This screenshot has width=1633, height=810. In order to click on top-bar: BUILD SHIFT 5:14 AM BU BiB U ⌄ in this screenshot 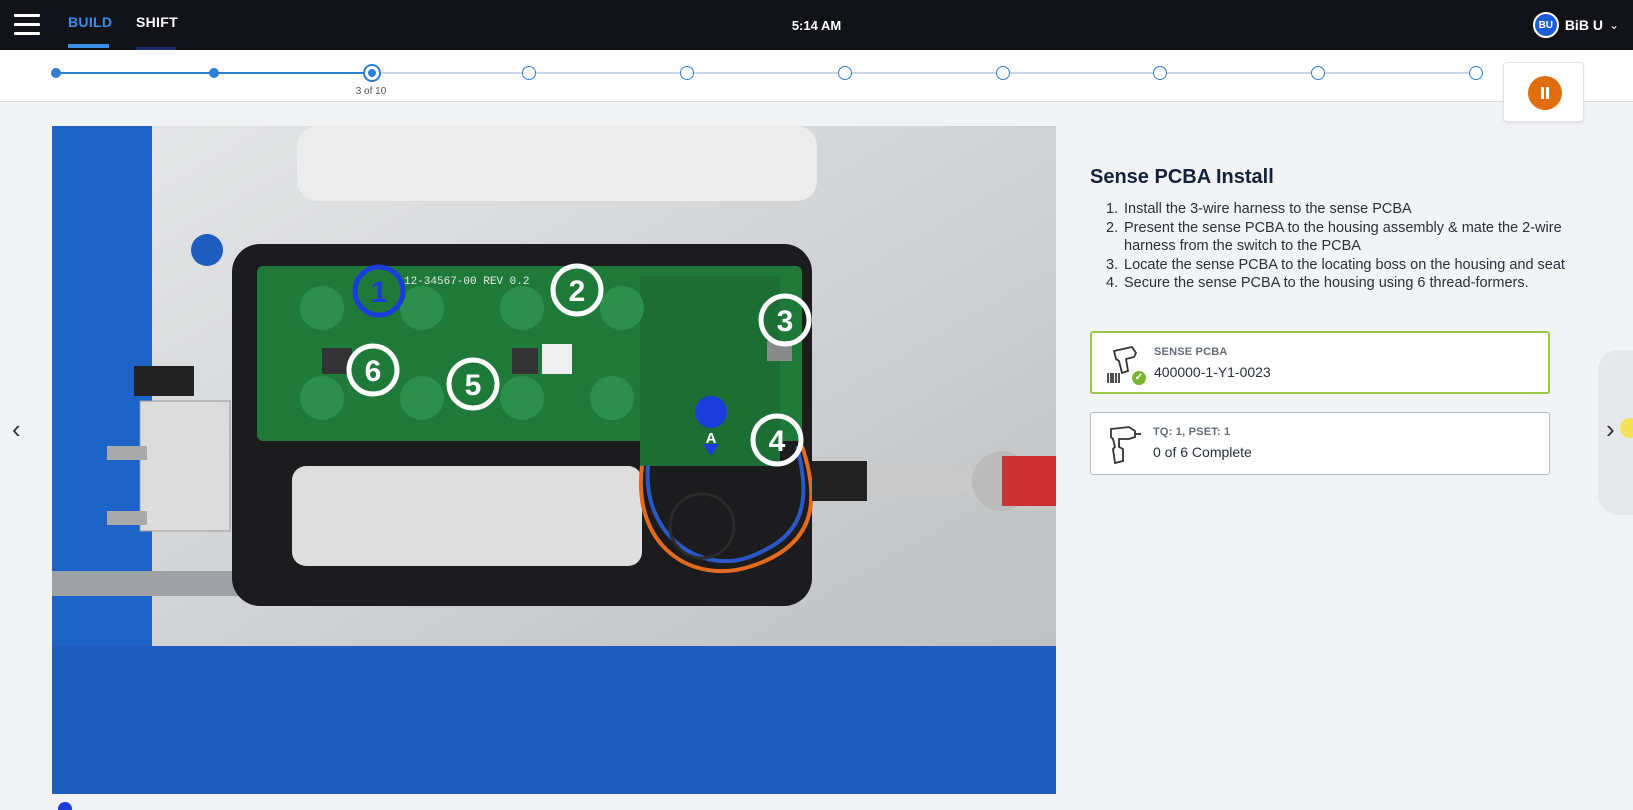, I will do `click(816, 25)`.